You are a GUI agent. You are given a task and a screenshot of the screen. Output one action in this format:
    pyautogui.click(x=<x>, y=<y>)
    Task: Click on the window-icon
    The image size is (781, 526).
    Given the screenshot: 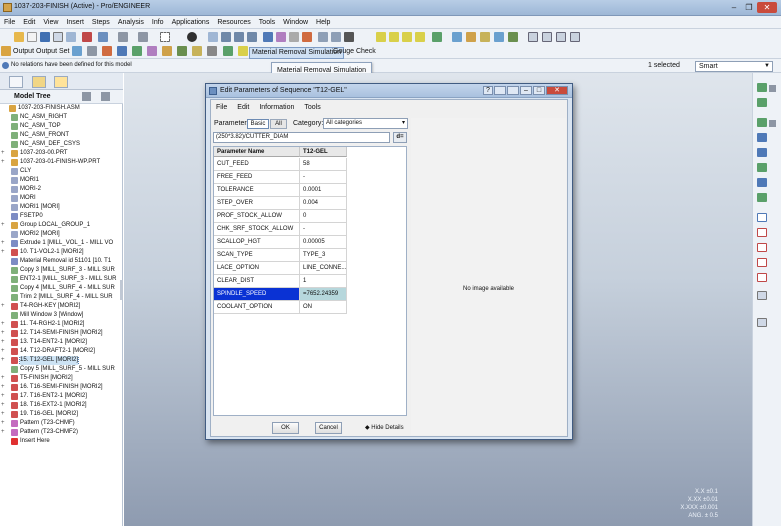 What is the action you would take?
    pyautogui.click(x=103, y=37)
    